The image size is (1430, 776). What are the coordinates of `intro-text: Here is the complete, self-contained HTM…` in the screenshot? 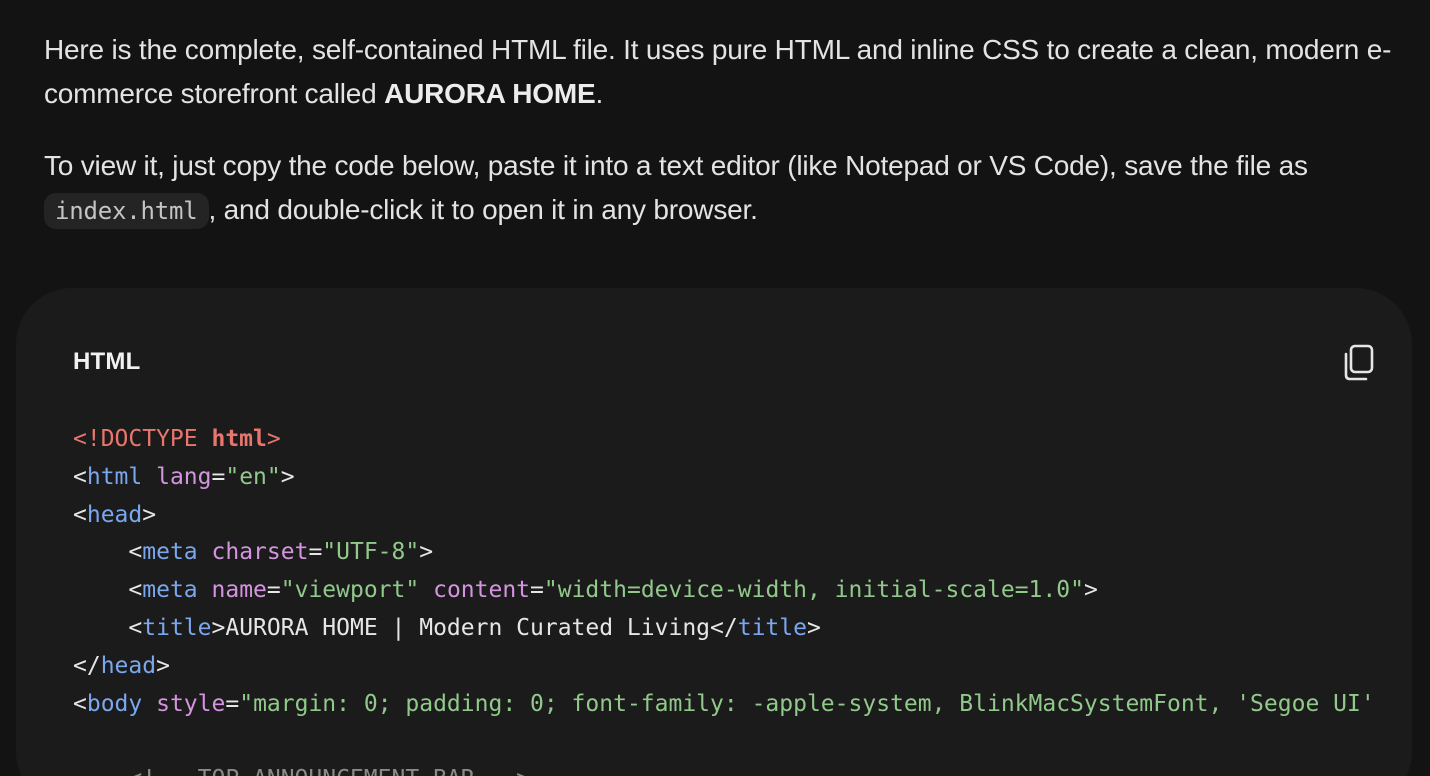 It's located at (718, 71).